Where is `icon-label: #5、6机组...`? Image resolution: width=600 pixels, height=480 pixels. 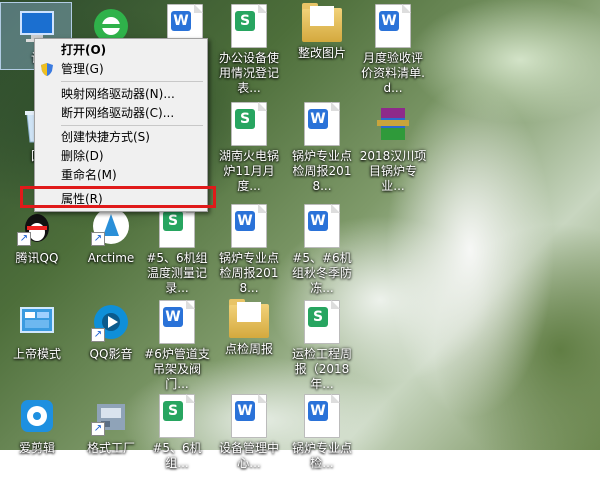
icon-label: #5、6机组... is located at coordinates (177, 455).